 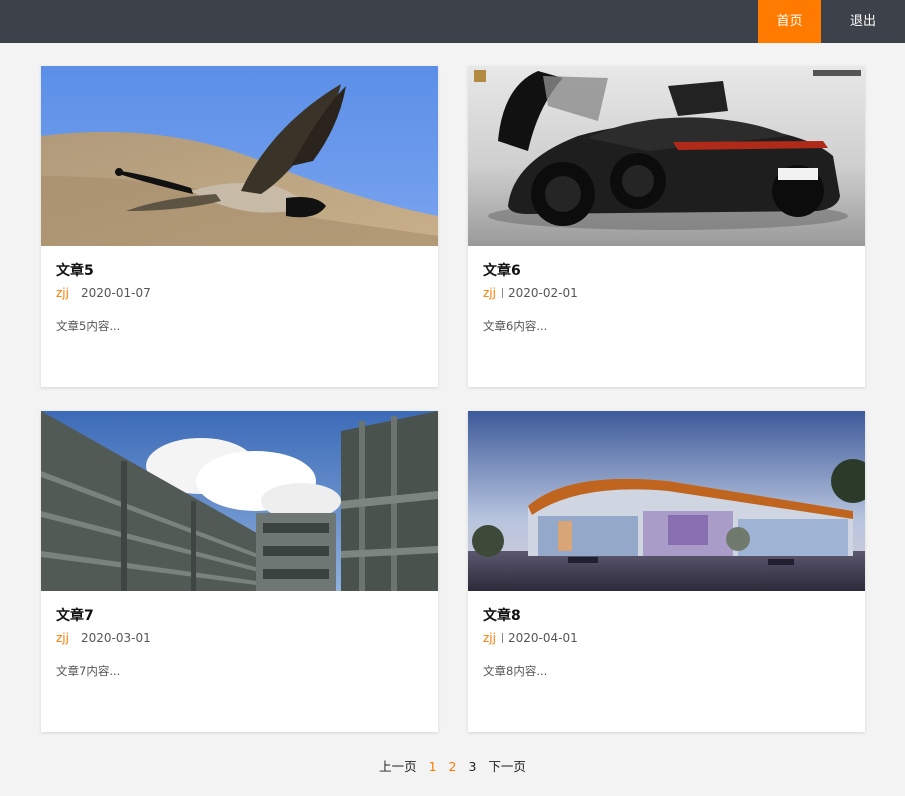 I want to click on next-page-link: 下一页, so click(x=507, y=765).